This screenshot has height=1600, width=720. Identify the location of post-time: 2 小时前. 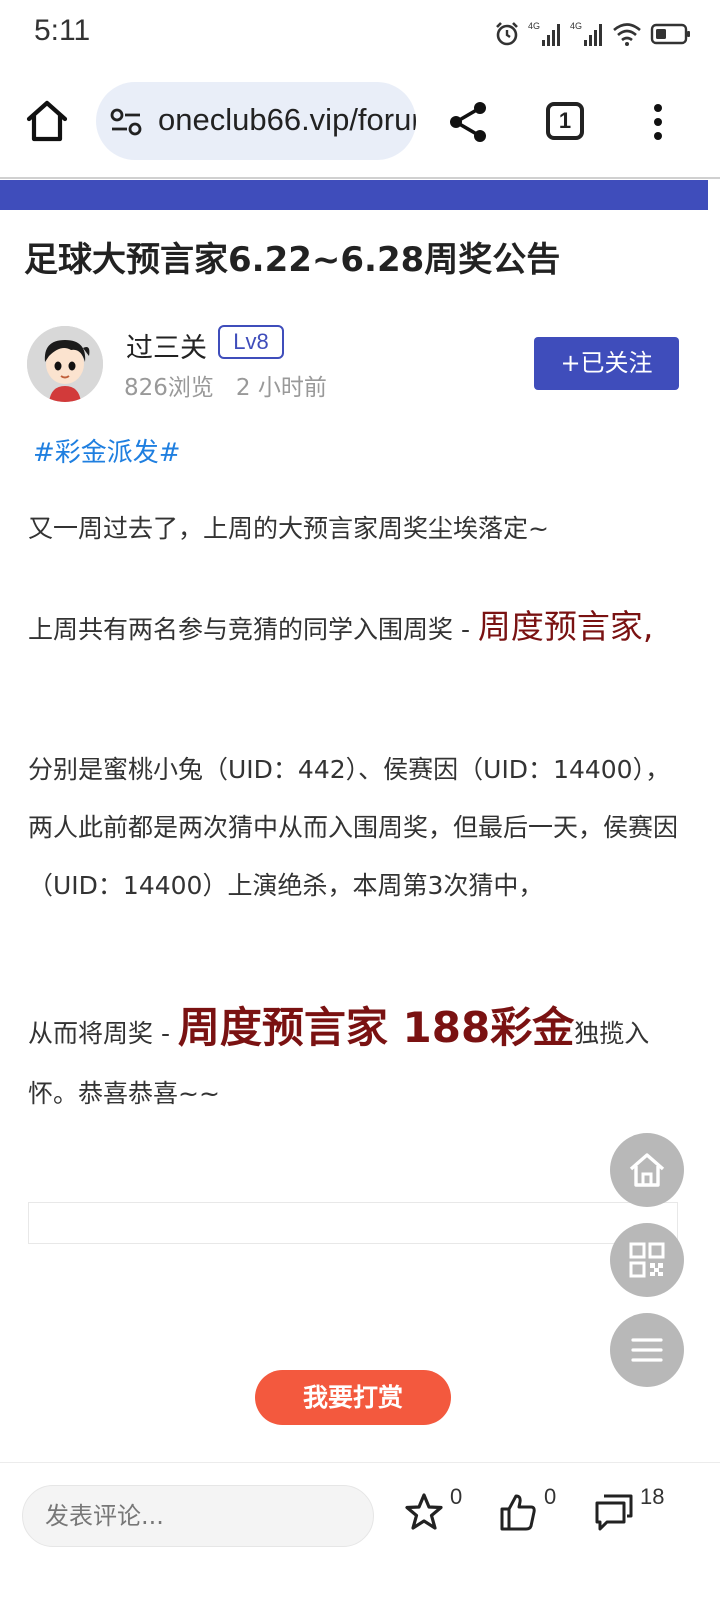
(281, 388).